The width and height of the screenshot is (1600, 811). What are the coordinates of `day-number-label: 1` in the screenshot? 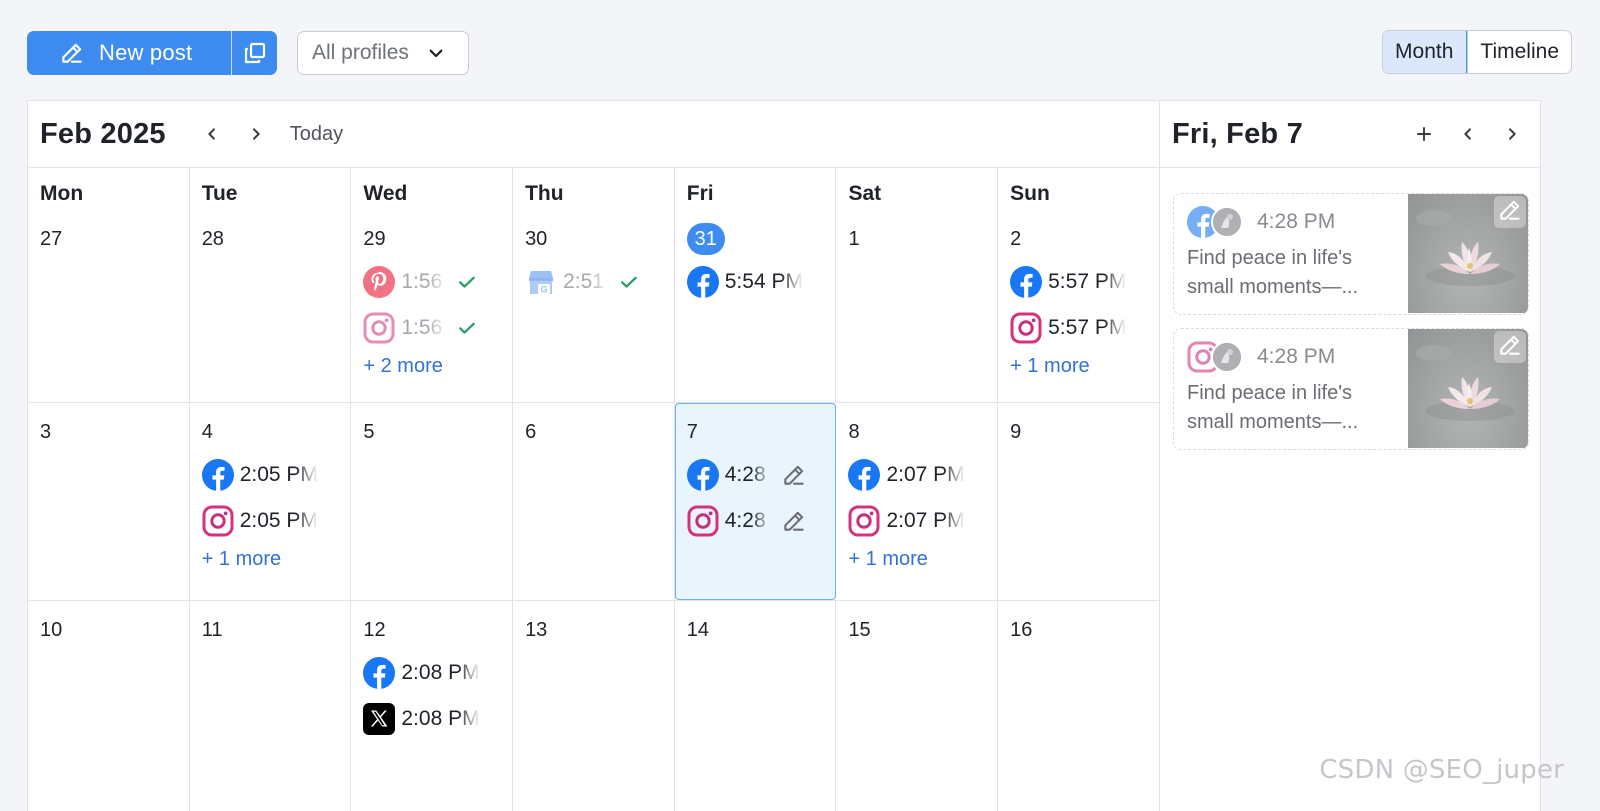 It's located at (854, 238).